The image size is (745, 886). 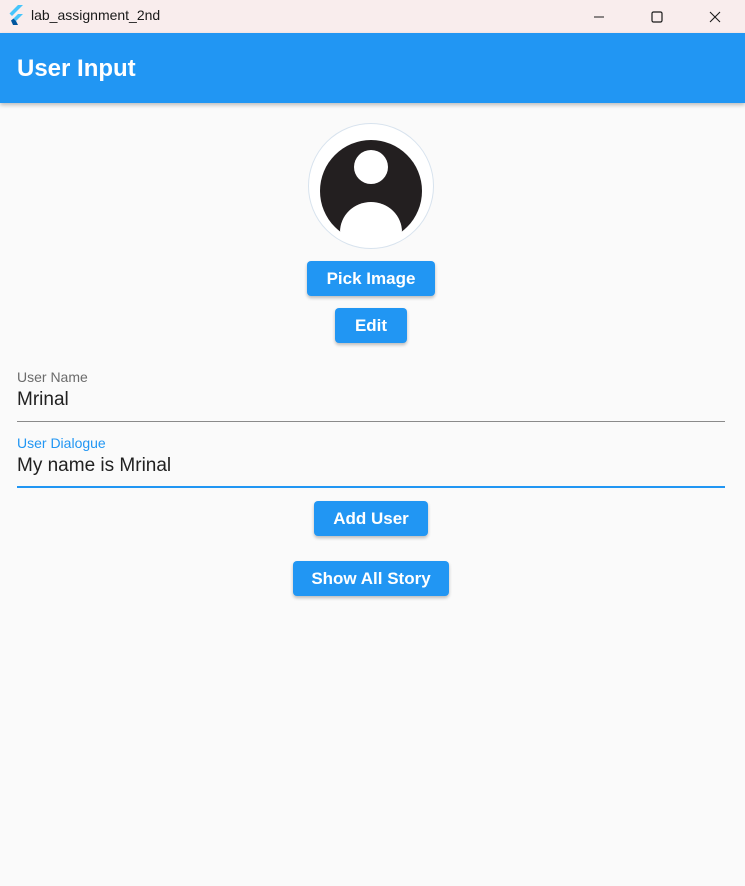 What do you see at coordinates (371, 578) in the screenshot?
I see `show-all-story-button: Show All Story` at bounding box center [371, 578].